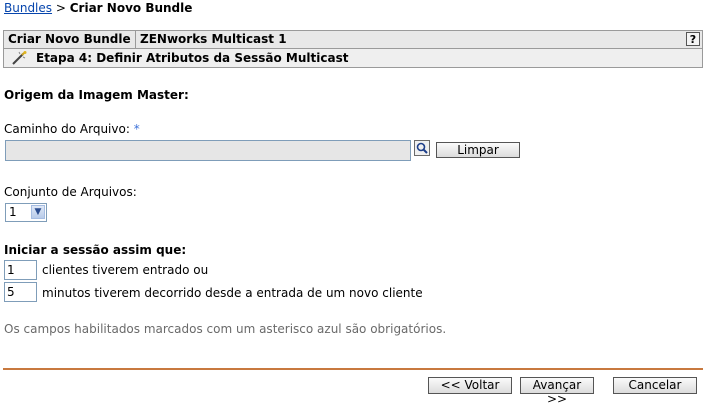 The image size is (705, 406). What do you see at coordinates (26, 212) in the screenshot?
I see `fileset-select: 1 ▼` at bounding box center [26, 212].